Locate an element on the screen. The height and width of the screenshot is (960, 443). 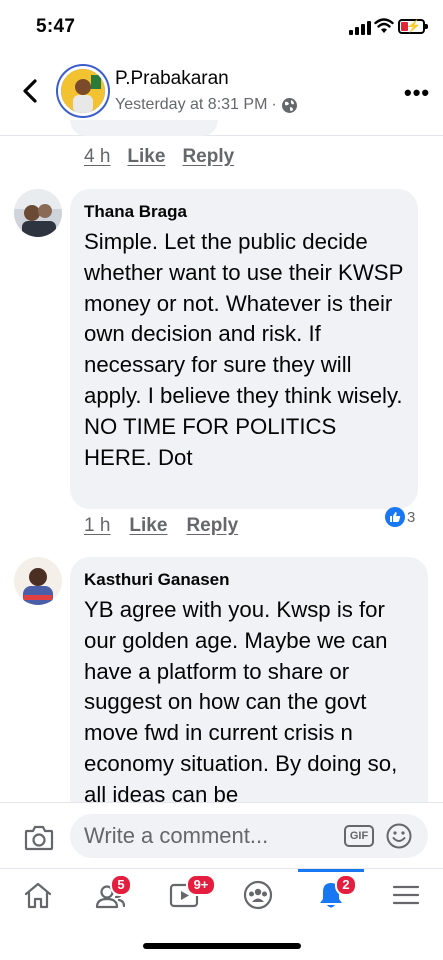
reaction-count: 3 is located at coordinates (400, 517).